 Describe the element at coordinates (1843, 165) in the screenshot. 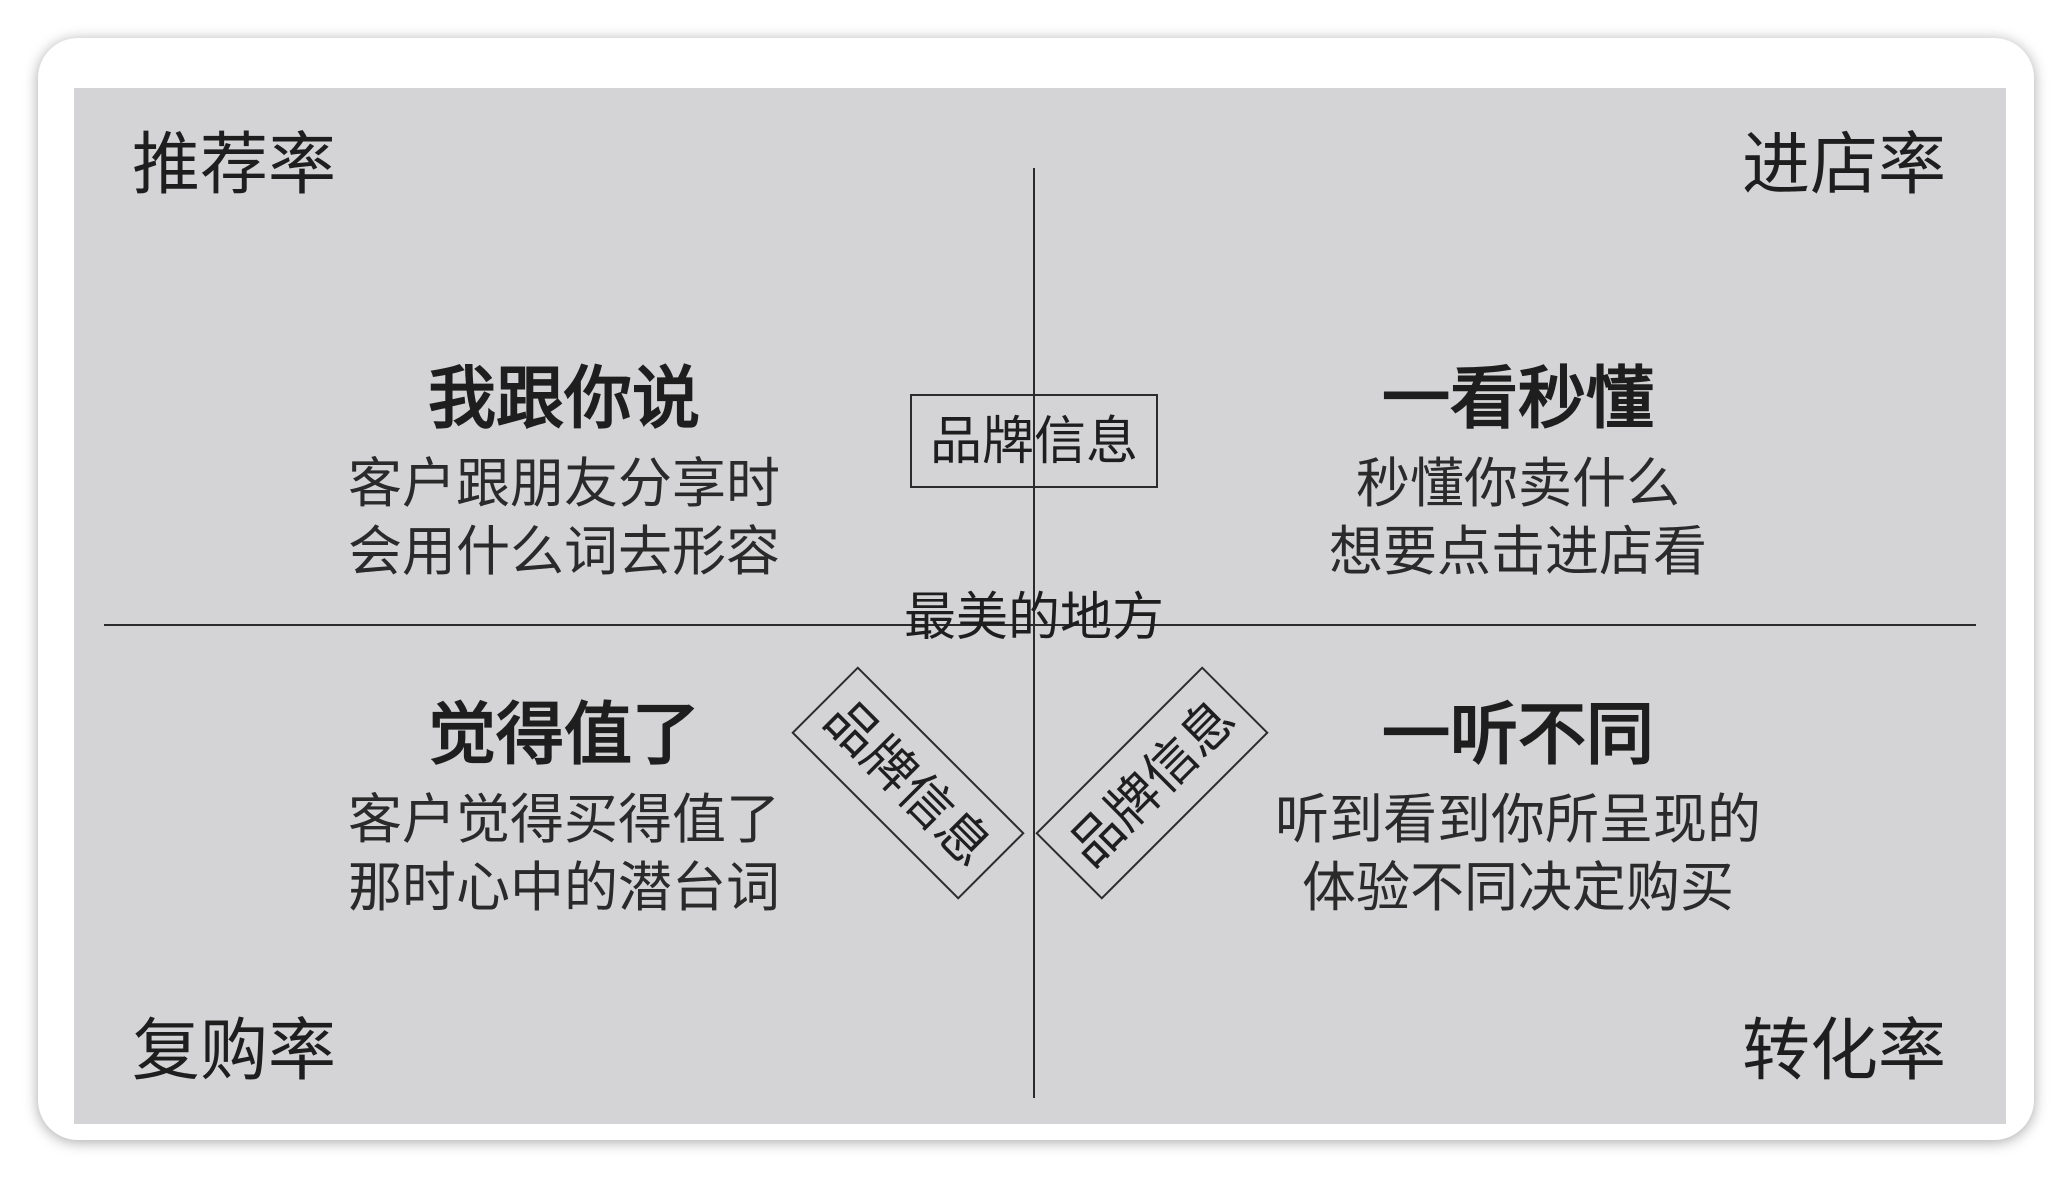

I see `corner-label-visit-rate: 进店率` at that location.